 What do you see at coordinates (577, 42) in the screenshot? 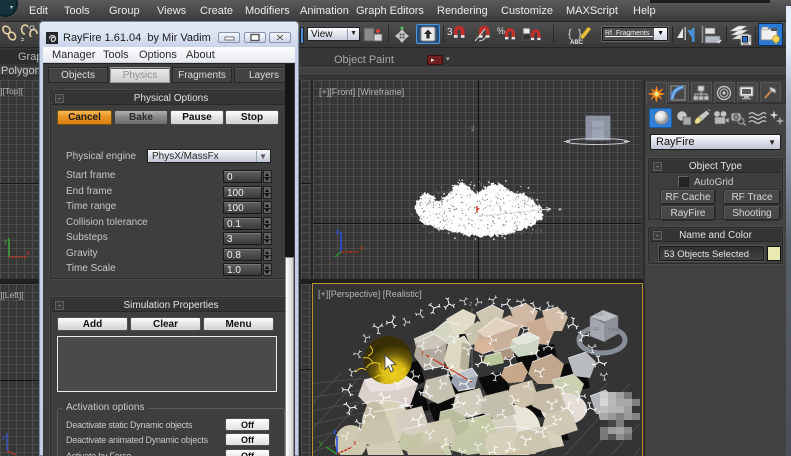
I see `svg-text: ABC` at bounding box center [577, 42].